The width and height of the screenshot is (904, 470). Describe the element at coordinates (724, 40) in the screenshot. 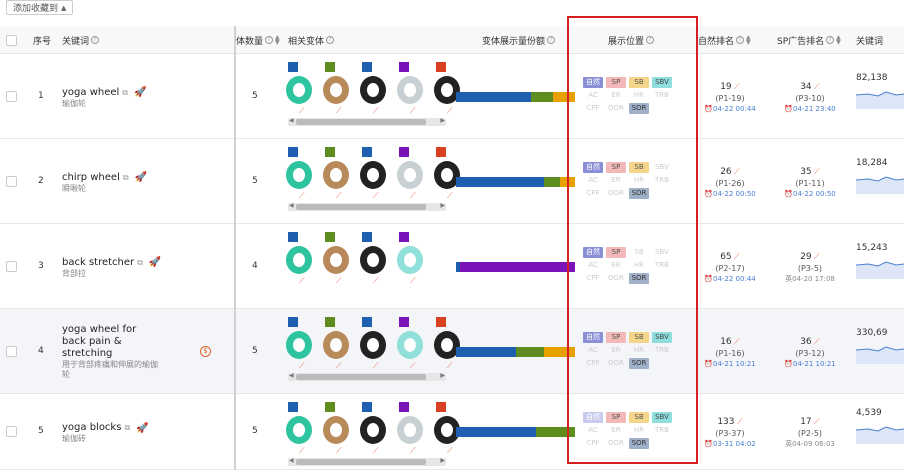

I see `header-natural-rank: 自然排名? ▲ ▼` at that location.